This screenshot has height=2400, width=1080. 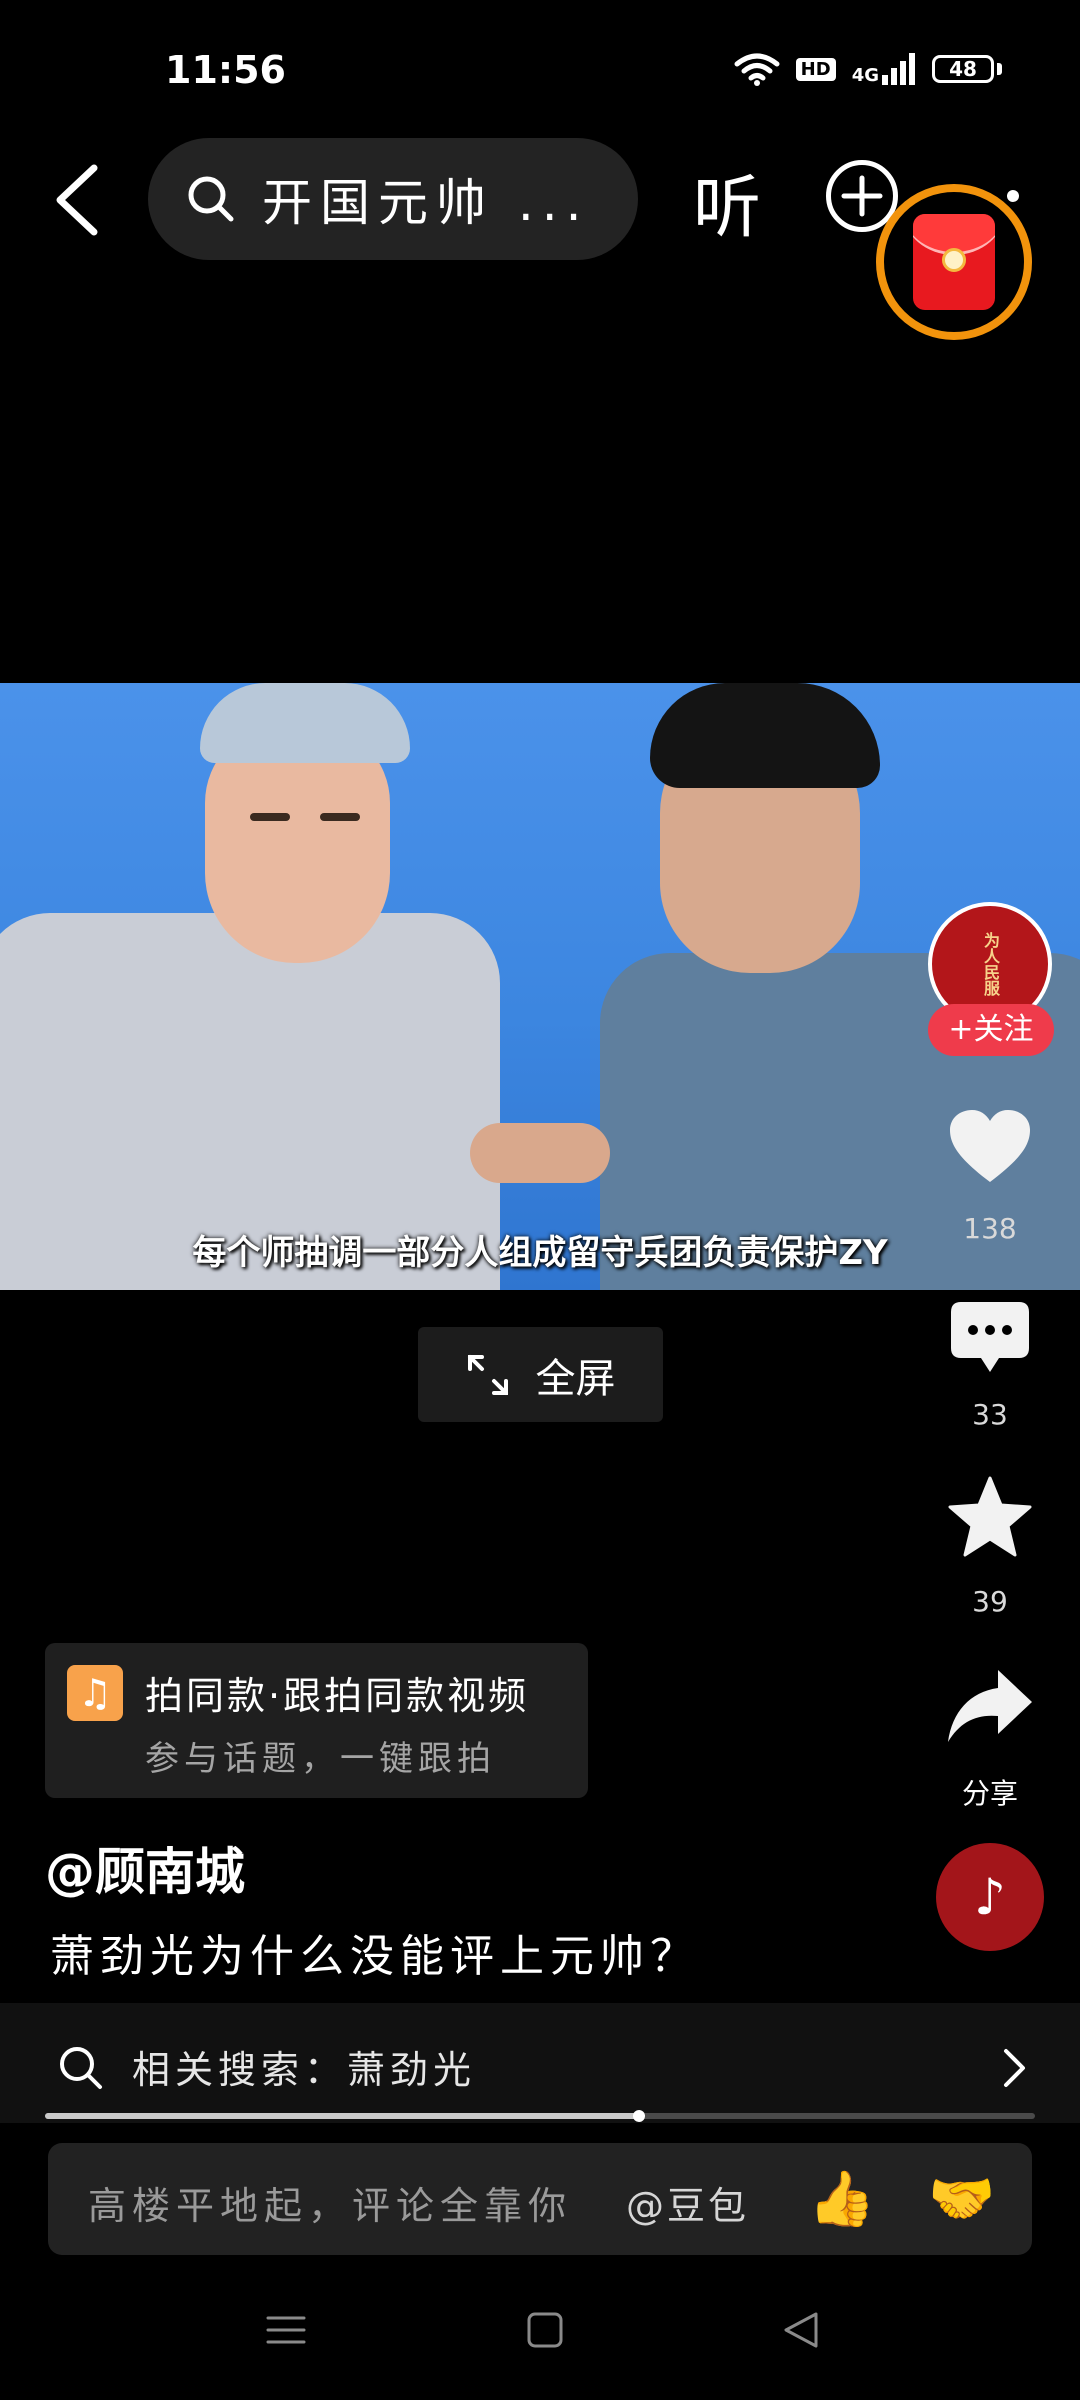 I want to click on redpacket-icon, so click(x=954, y=262).